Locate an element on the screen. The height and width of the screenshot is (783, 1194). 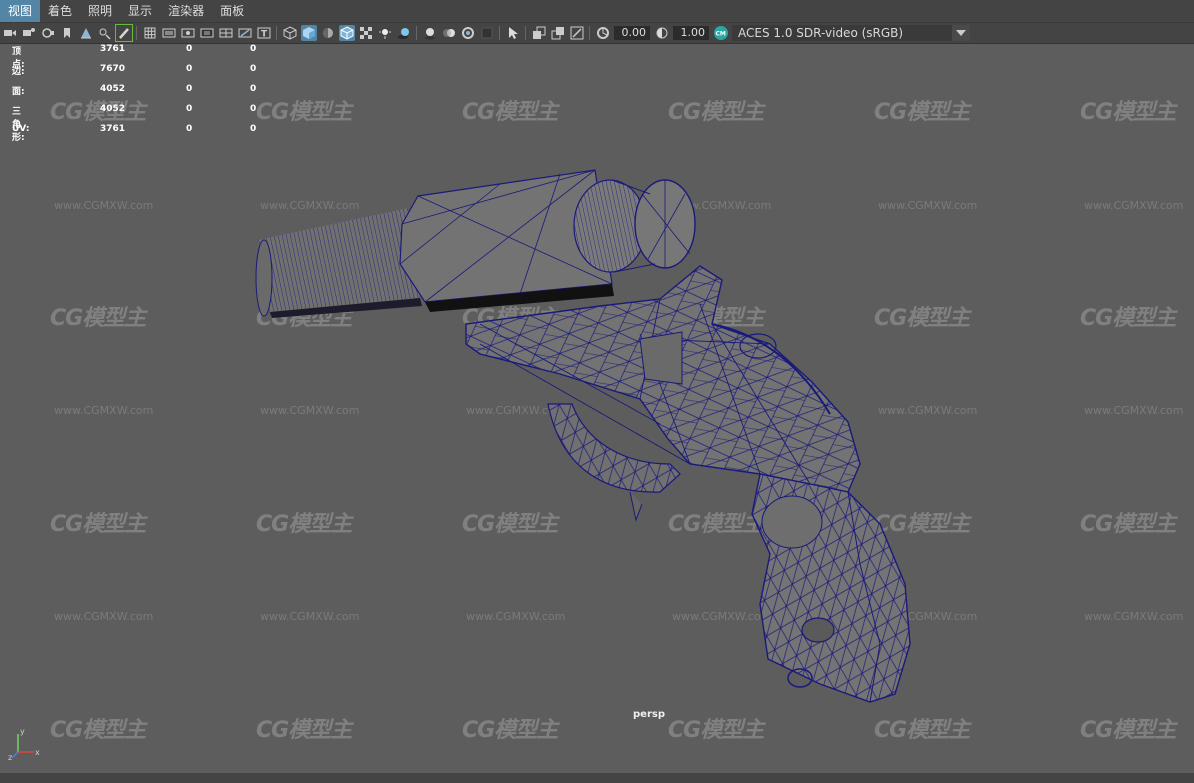
chevron-down-icon is located at coordinates (961, 33).